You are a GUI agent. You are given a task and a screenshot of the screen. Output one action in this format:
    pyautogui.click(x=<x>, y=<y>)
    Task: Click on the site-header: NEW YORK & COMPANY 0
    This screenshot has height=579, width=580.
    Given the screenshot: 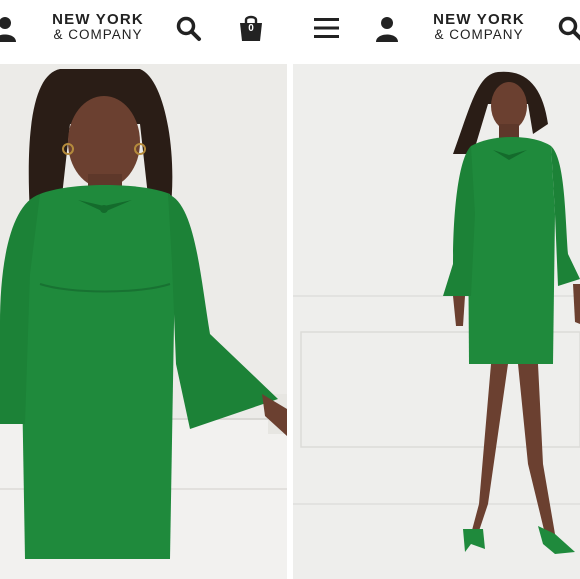 What is the action you would take?
    pyautogui.click(x=143, y=30)
    